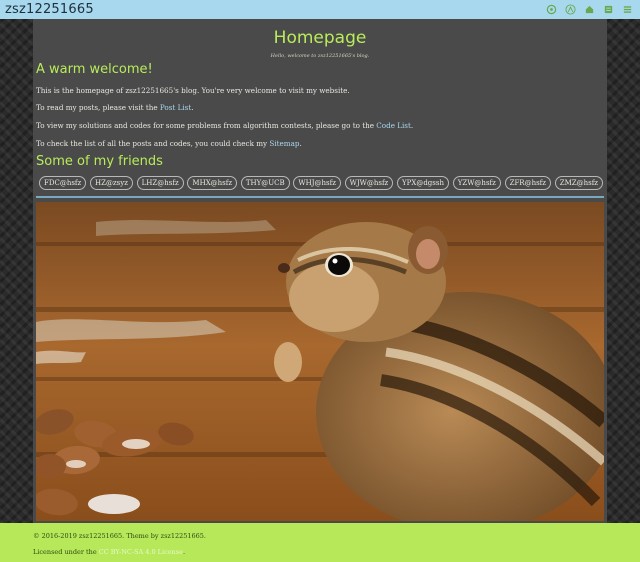  I want to click on license-link: CC BY-NC-SA 4.0 License, so click(141, 552).